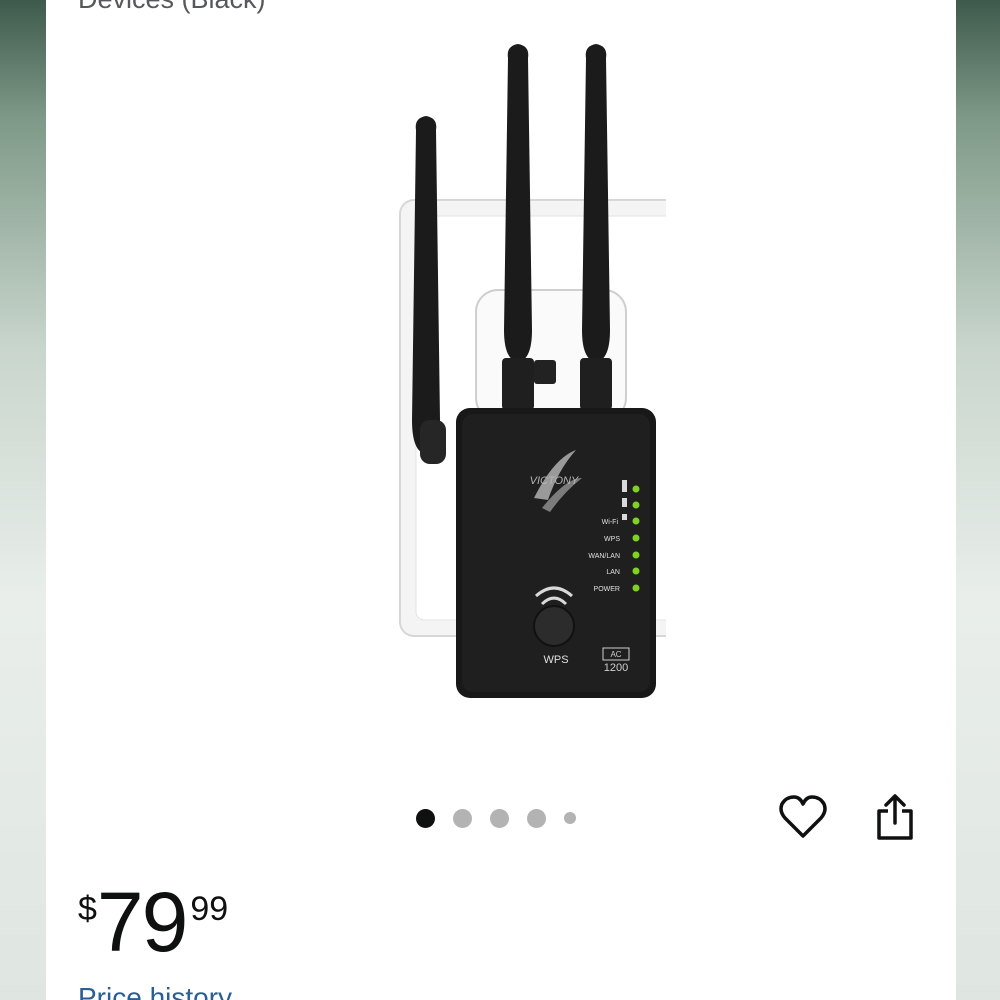 The height and width of the screenshot is (1000, 1000). What do you see at coordinates (616, 668) in the screenshot?
I see `svg-text: 1200` at bounding box center [616, 668].